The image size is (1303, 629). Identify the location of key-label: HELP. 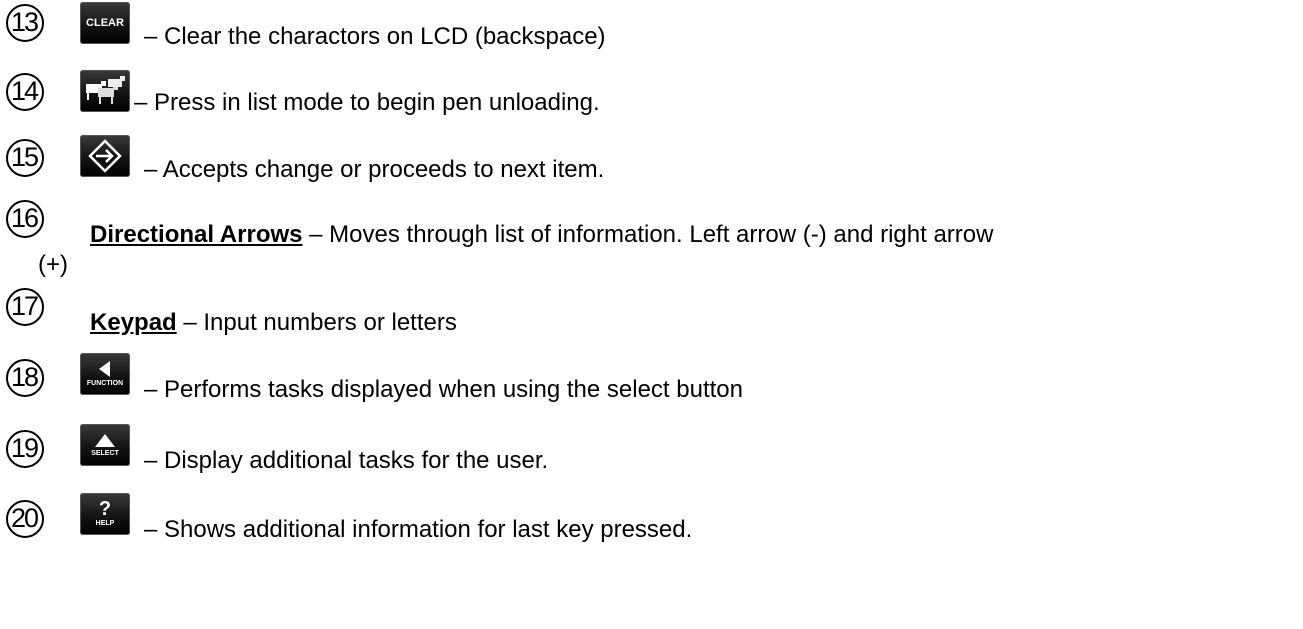
(105, 523).